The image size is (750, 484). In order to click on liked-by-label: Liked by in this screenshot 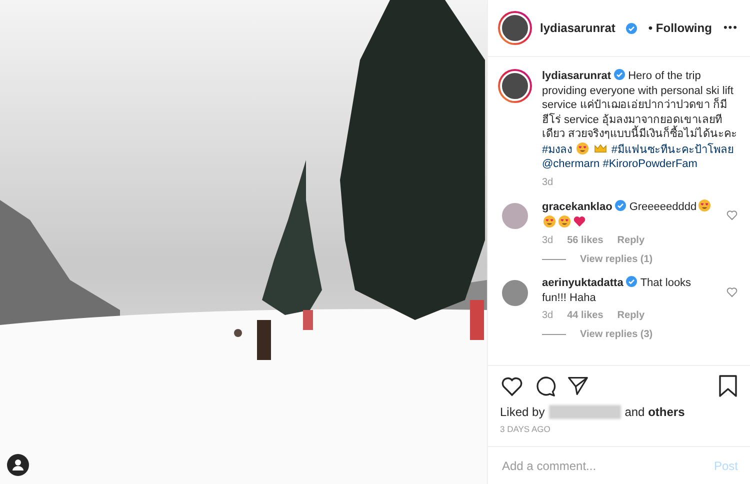, I will do `click(522, 412)`.